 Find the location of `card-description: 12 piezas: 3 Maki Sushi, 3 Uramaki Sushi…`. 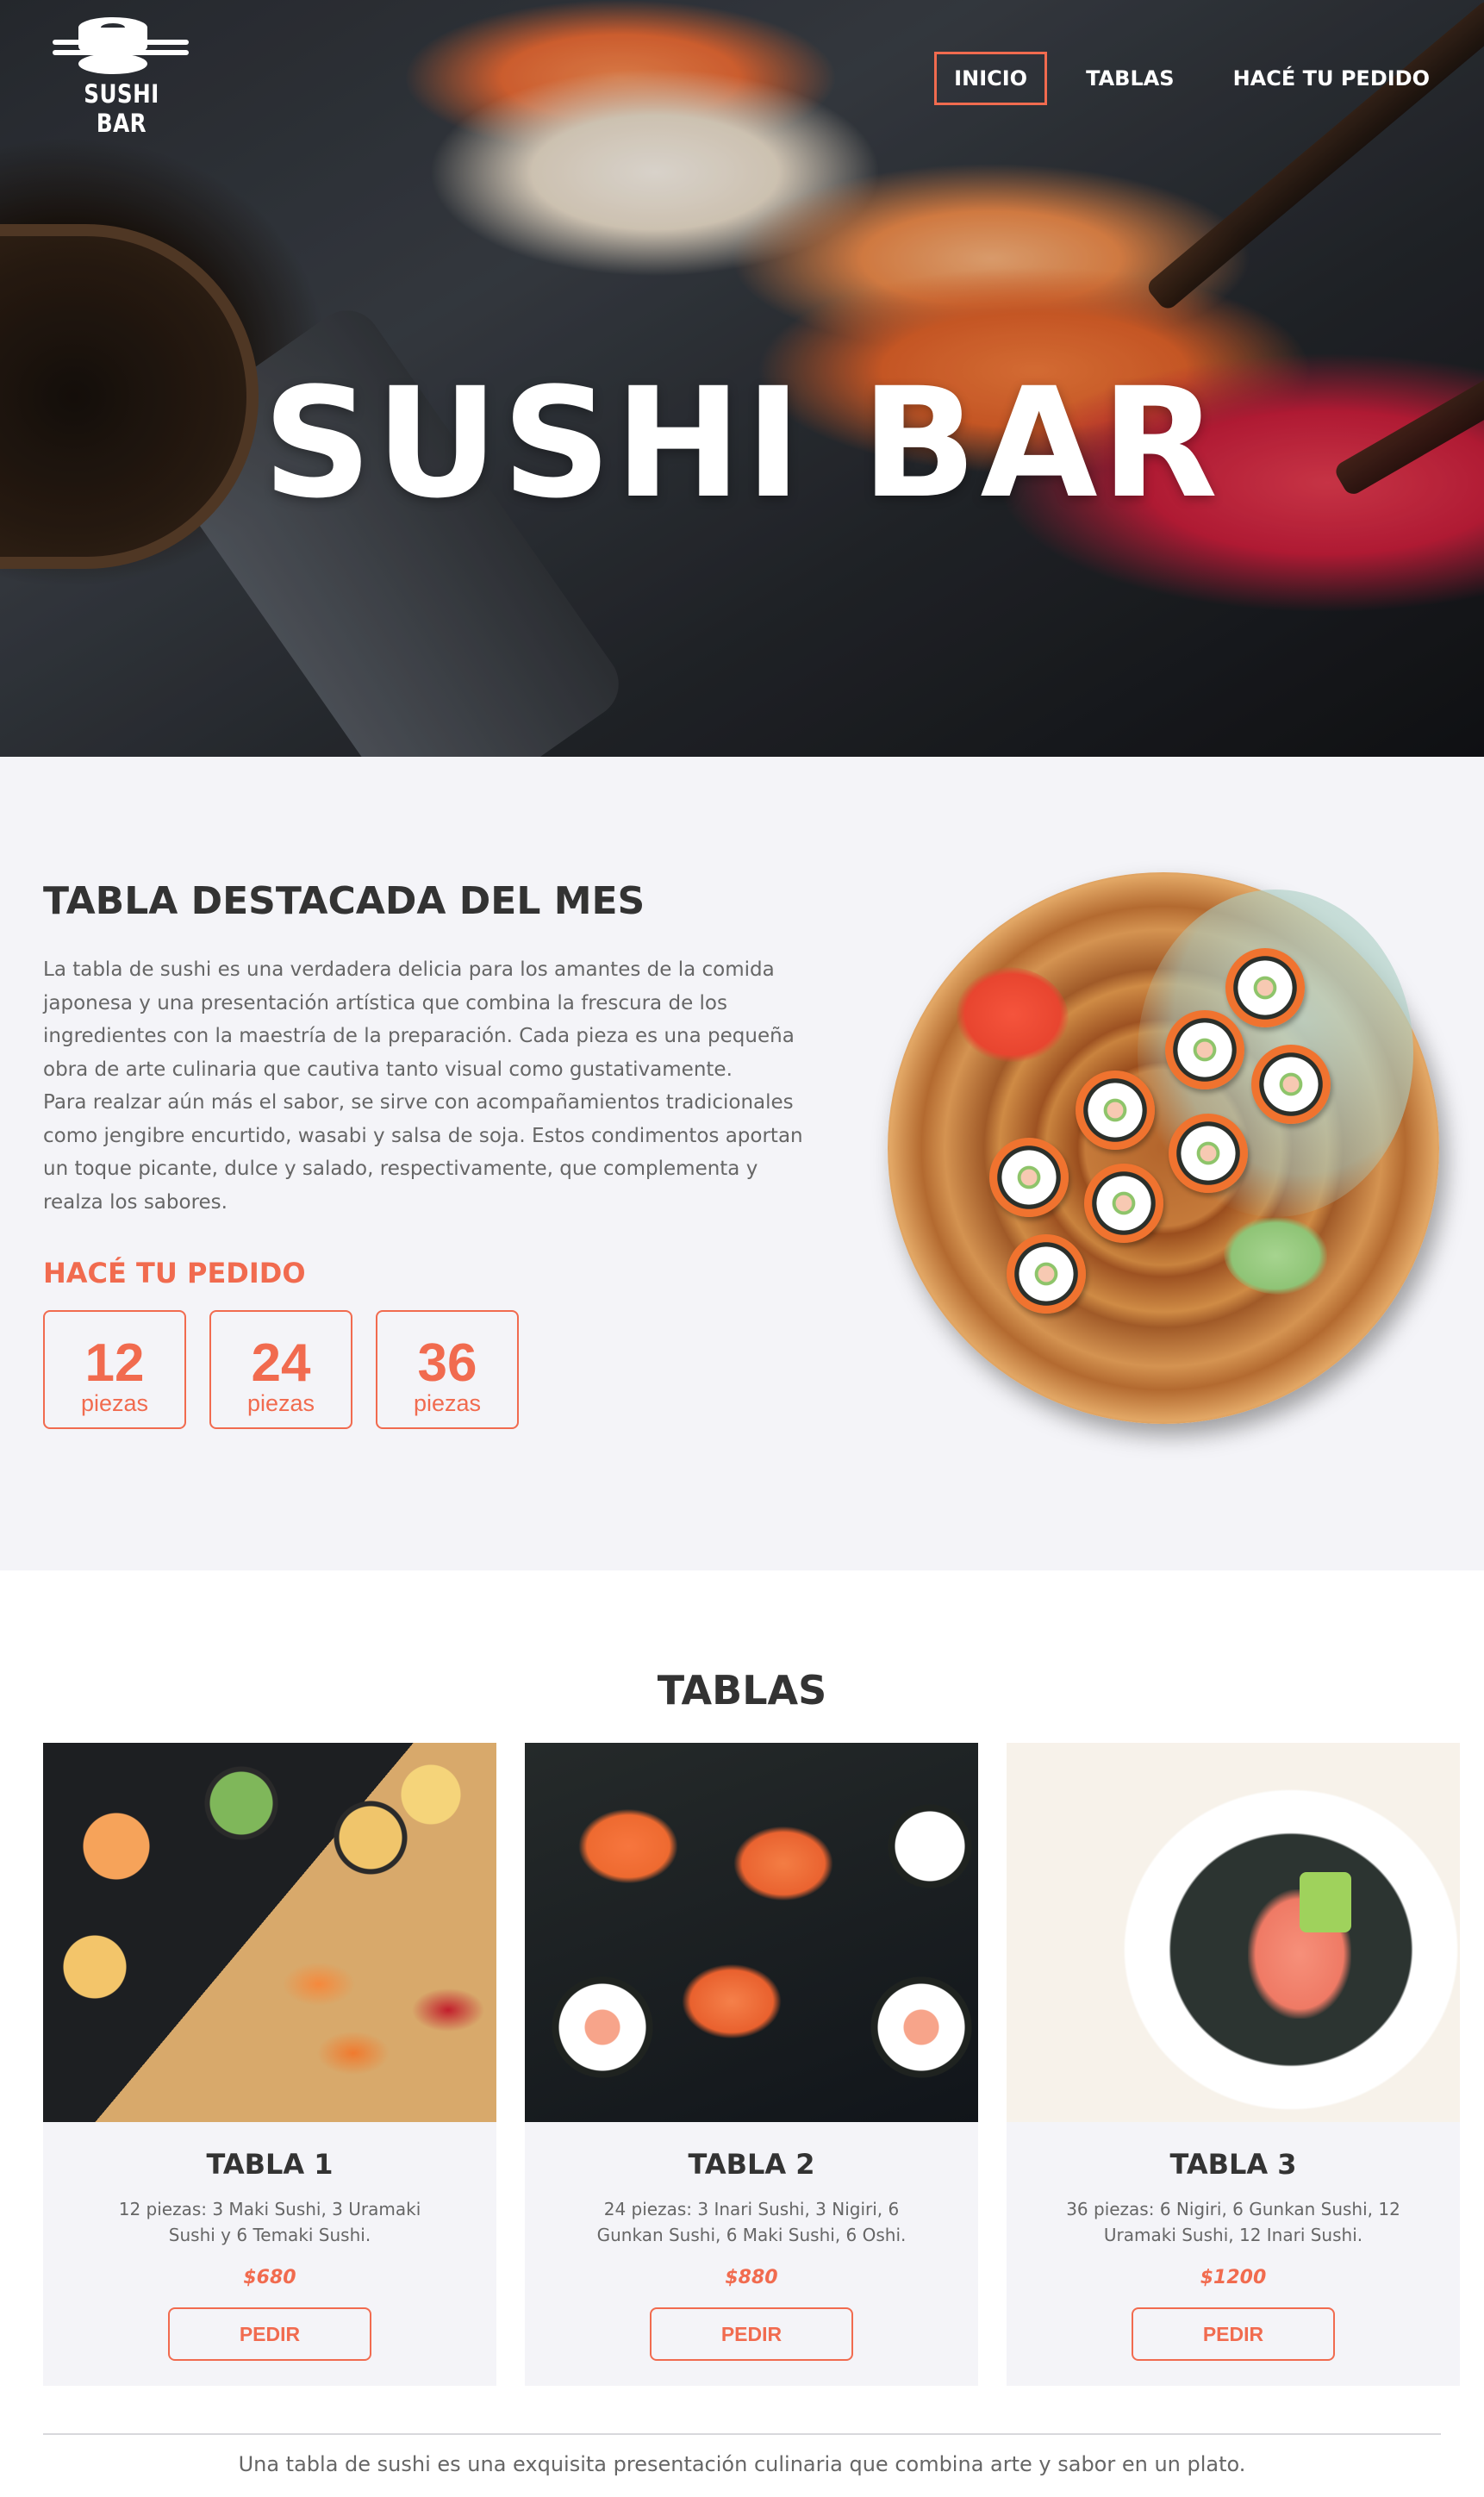

card-description: 12 piezas: 3 Maki Sushi, 3 Uramaki Sushi… is located at coordinates (270, 2222).